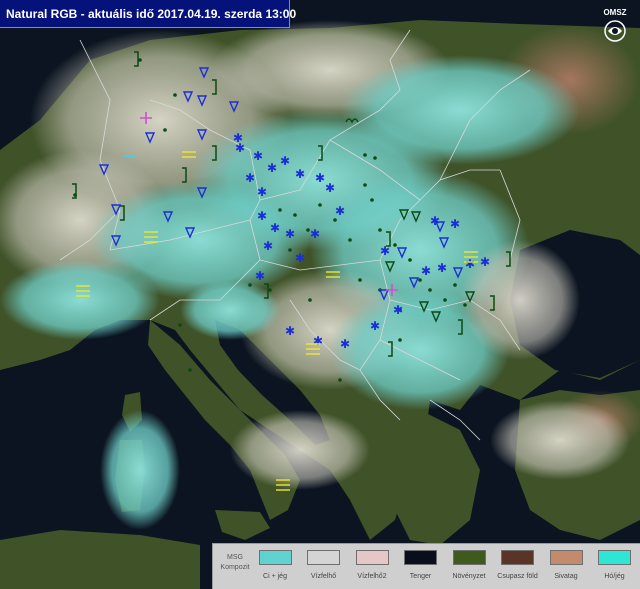 The image size is (640, 589). Describe the element at coordinates (517, 576) in the screenshot. I see `legend-label: Csupasz föld` at that location.